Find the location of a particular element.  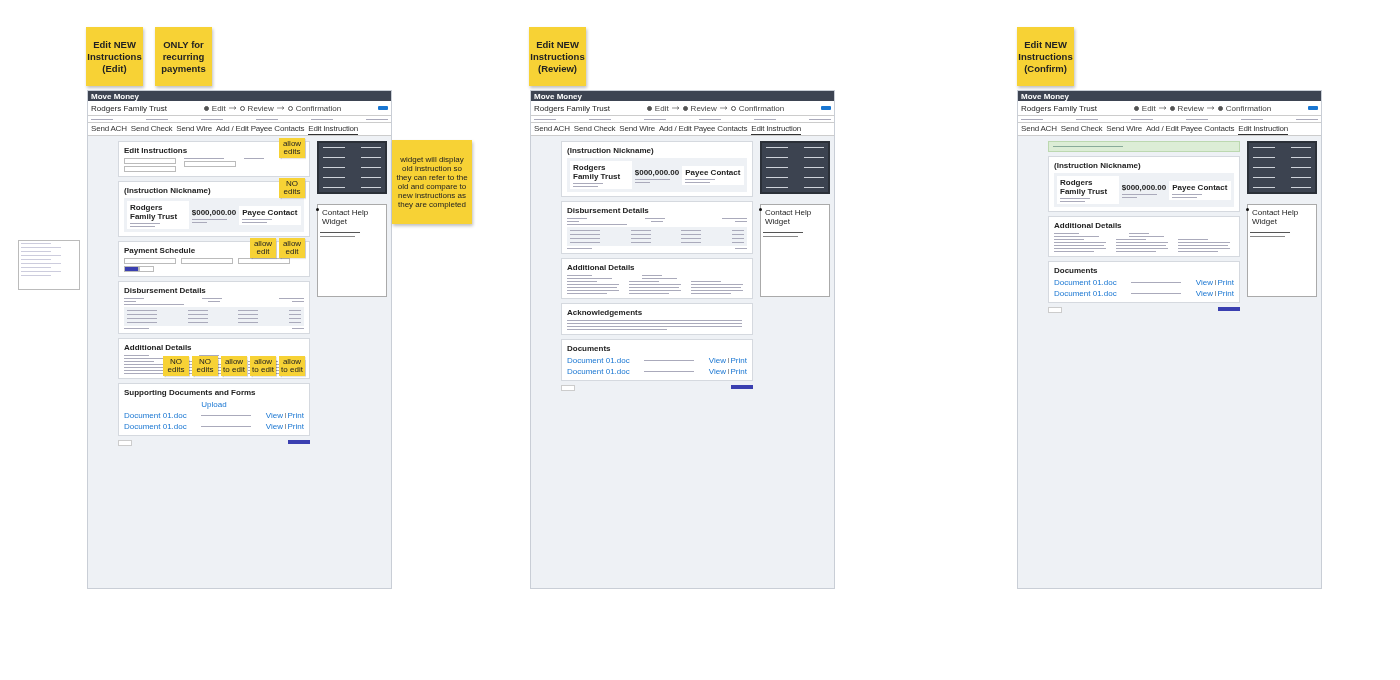

upload-link: Upload is located at coordinates (214, 404).